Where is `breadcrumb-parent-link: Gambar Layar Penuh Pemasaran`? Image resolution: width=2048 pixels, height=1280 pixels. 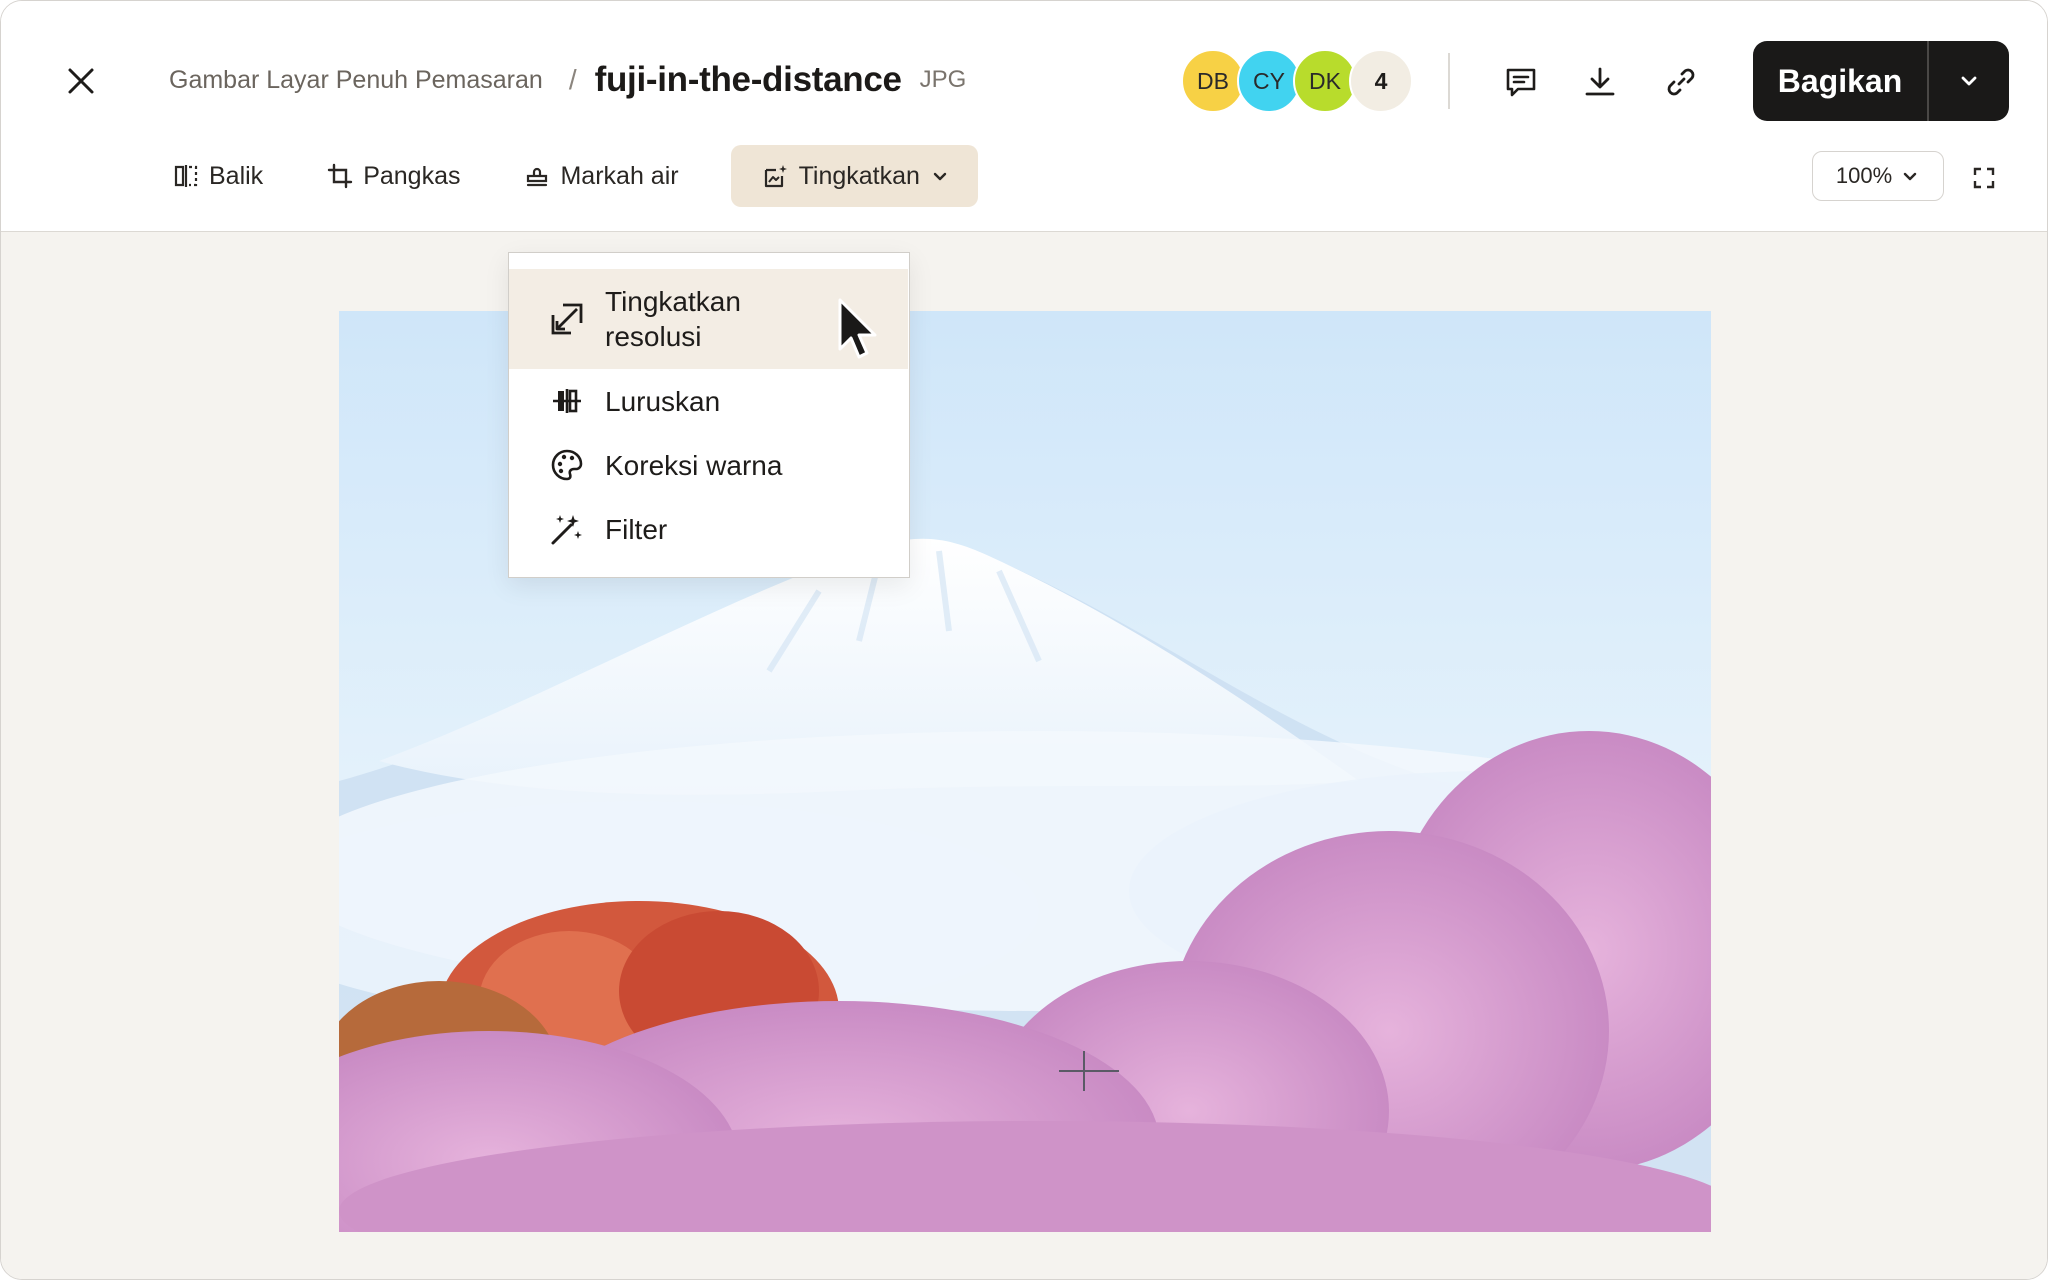 breadcrumb-parent-link: Gambar Layar Penuh Pemasaran is located at coordinates (356, 80).